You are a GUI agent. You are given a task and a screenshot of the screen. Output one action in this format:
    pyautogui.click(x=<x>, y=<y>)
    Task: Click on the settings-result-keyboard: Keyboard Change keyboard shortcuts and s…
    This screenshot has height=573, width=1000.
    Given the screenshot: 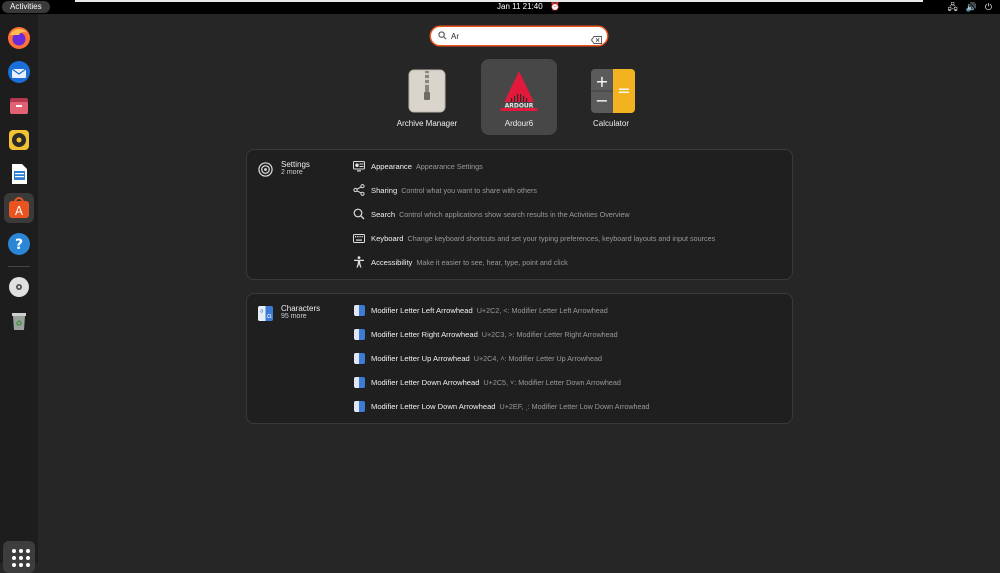 What is the action you would take?
    pyautogui.click(x=534, y=238)
    